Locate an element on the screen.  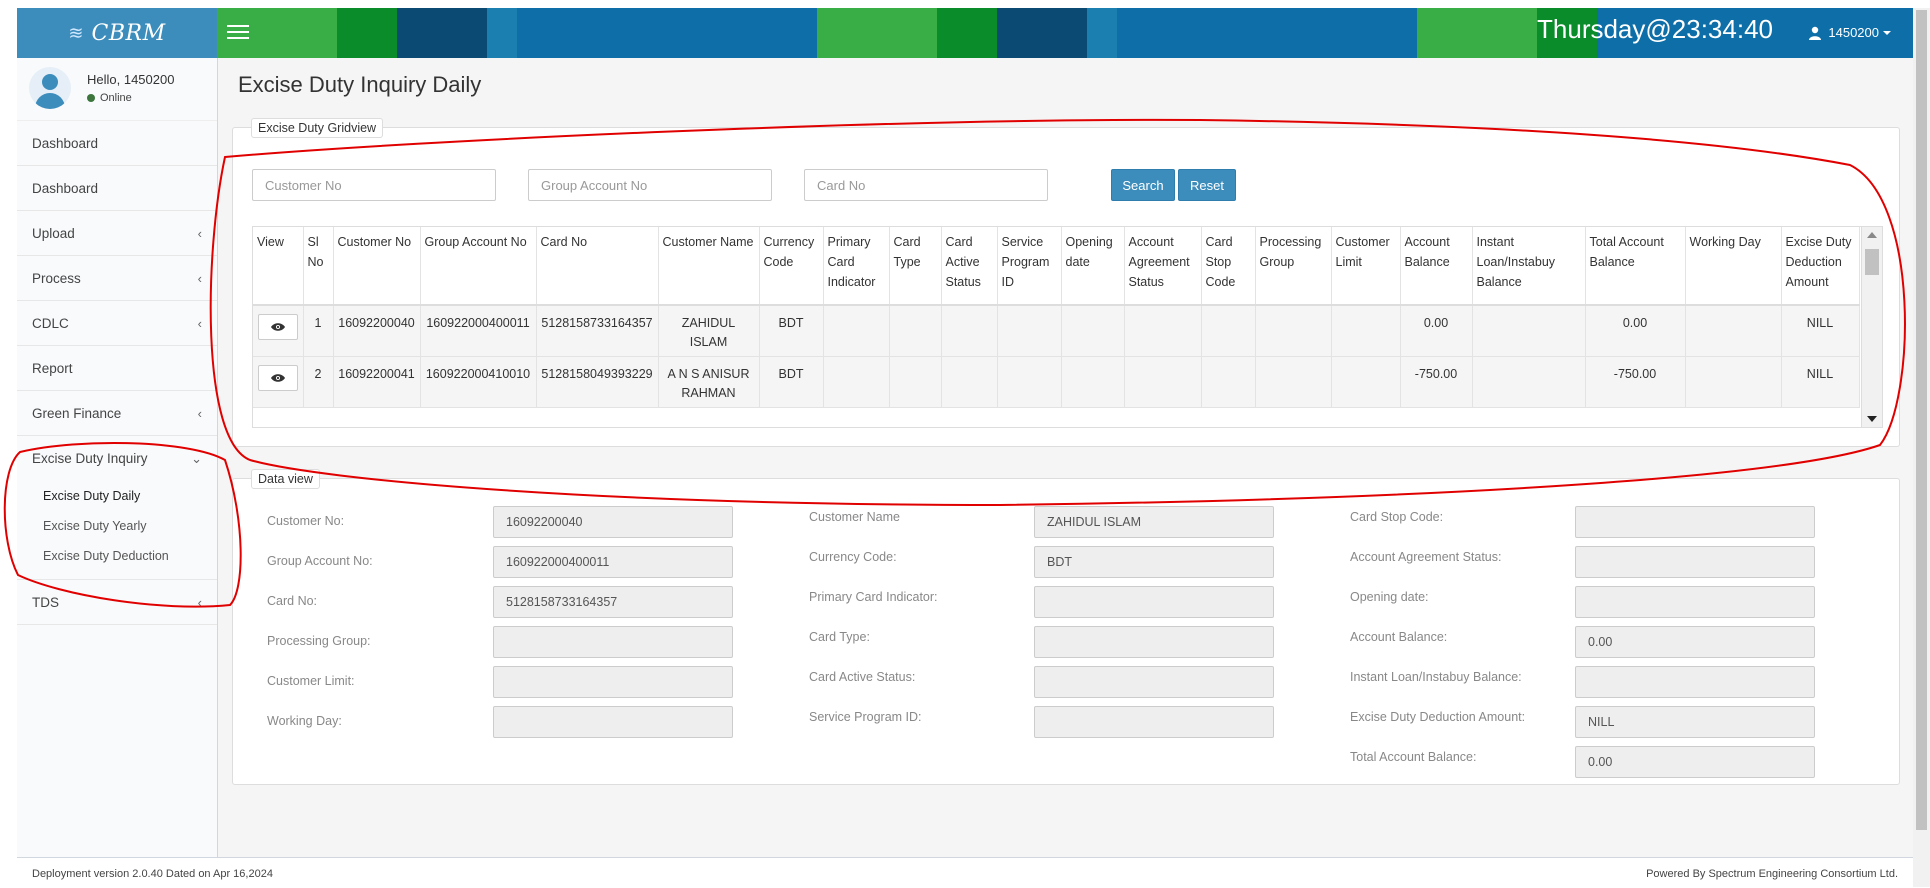
scroll-down-icon is located at coordinates (1872, 419).